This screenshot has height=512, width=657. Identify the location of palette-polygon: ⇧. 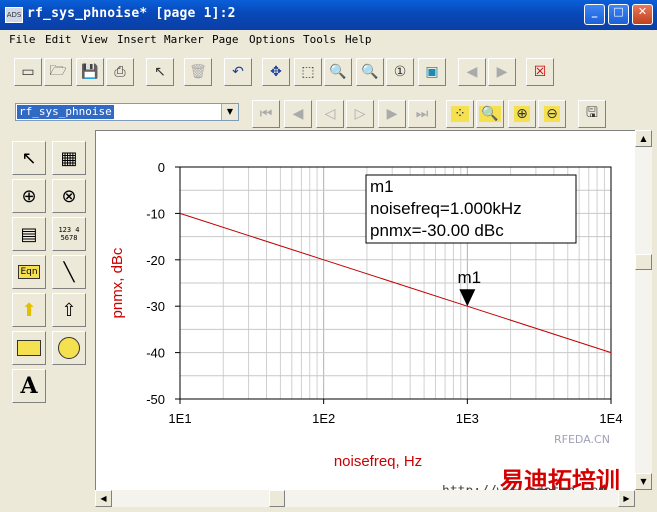
(69, 310).